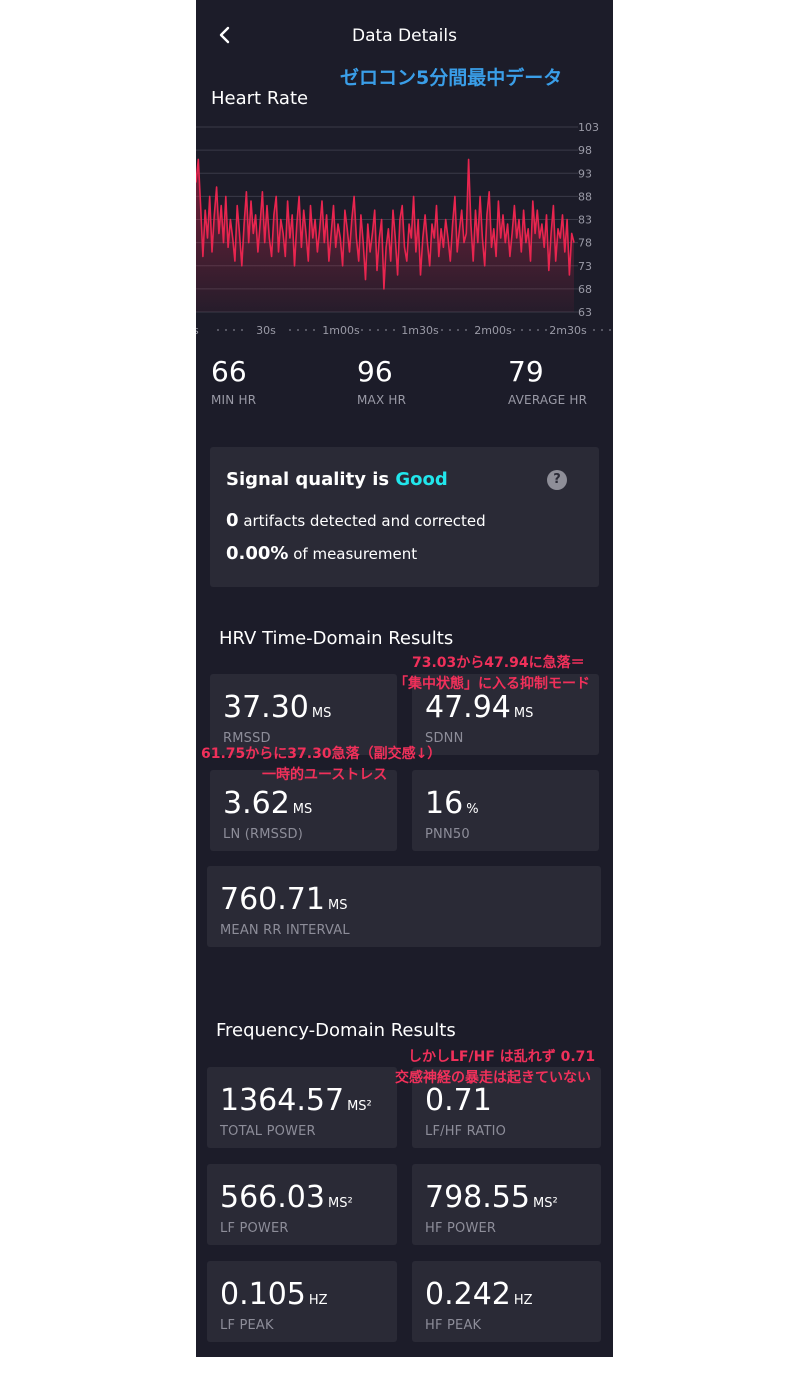 This screenshot has width=800, height=1400. I want to click on metric-card-hf-peak: 0.242 HZ HF PEAK, so click(506, 1301).